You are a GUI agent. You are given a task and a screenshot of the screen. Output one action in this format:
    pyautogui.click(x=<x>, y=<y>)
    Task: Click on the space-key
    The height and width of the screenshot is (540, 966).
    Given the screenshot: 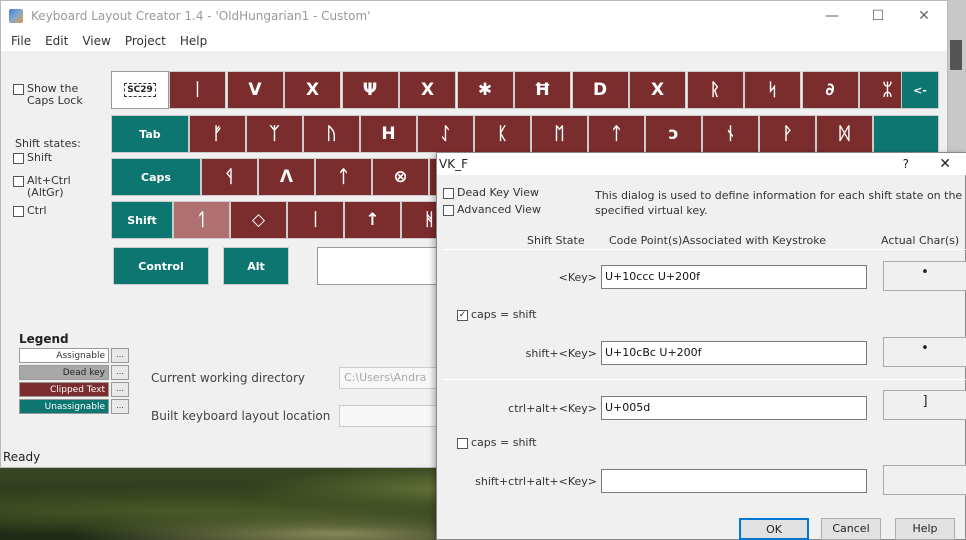 What is the action you would take?
    pyautogui.click(x=377, y=266)
    